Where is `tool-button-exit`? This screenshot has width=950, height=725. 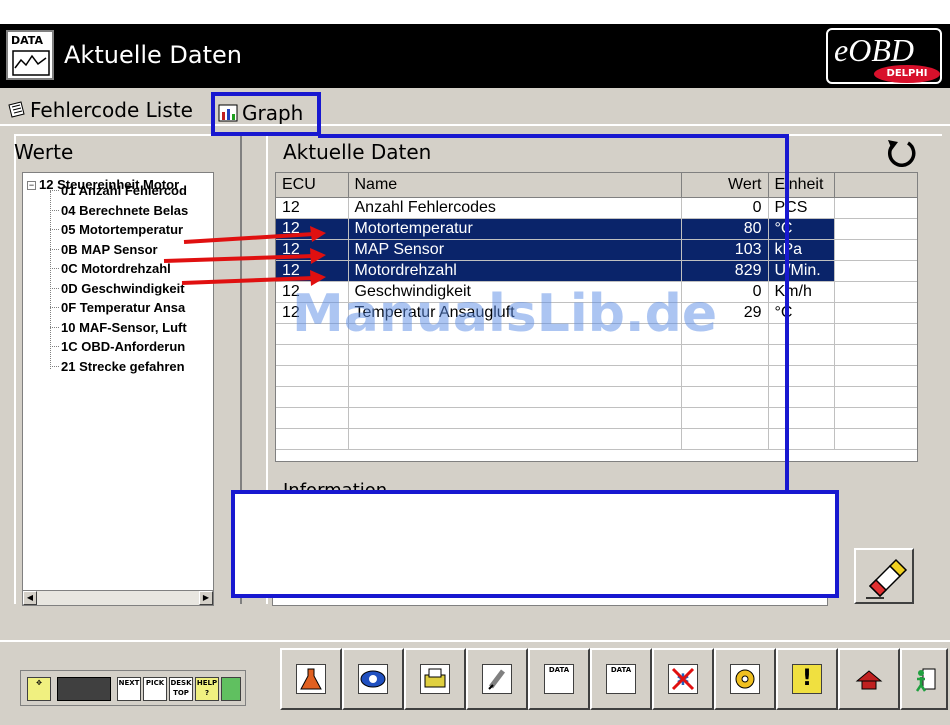
tool-button-exit is located at coordinates (924, 679).